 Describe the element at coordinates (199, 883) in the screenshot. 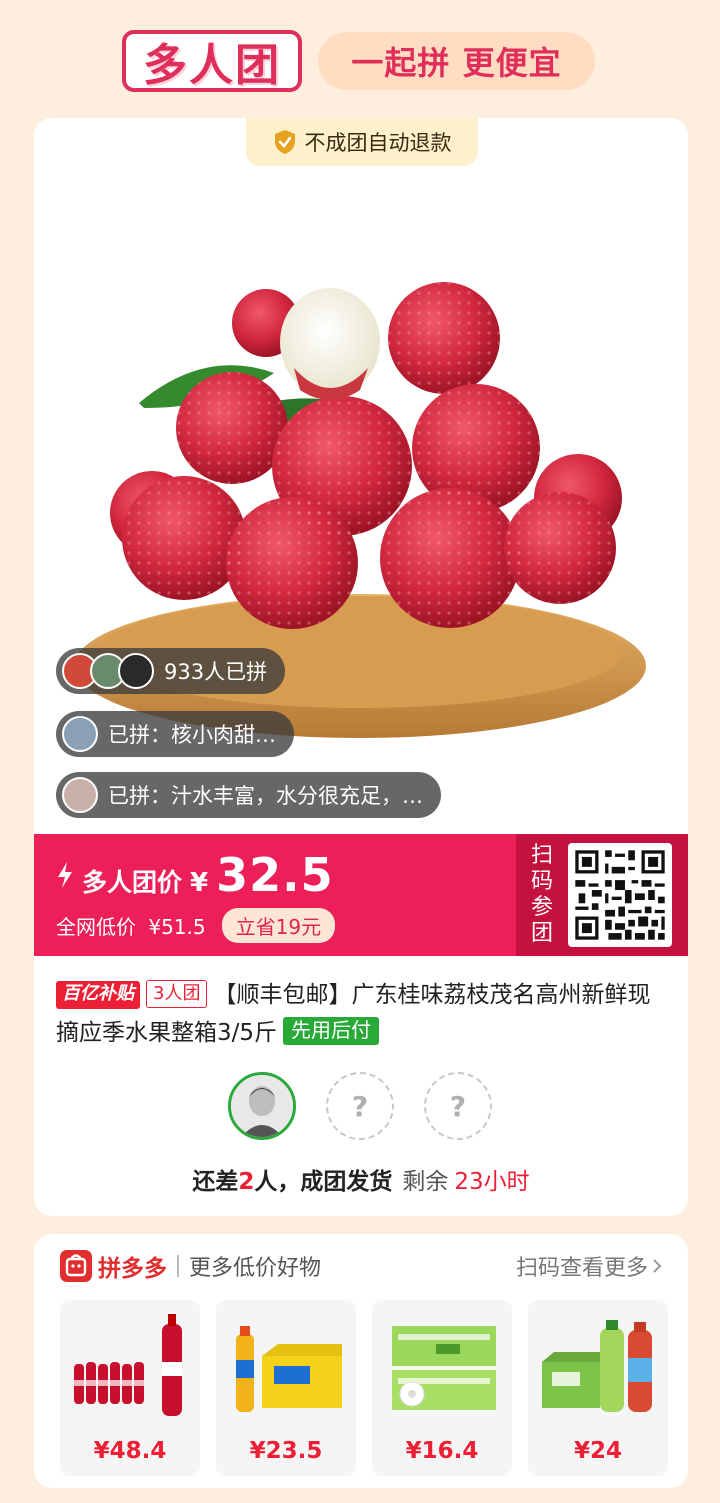

I see `price-currency: ¥` at that location.